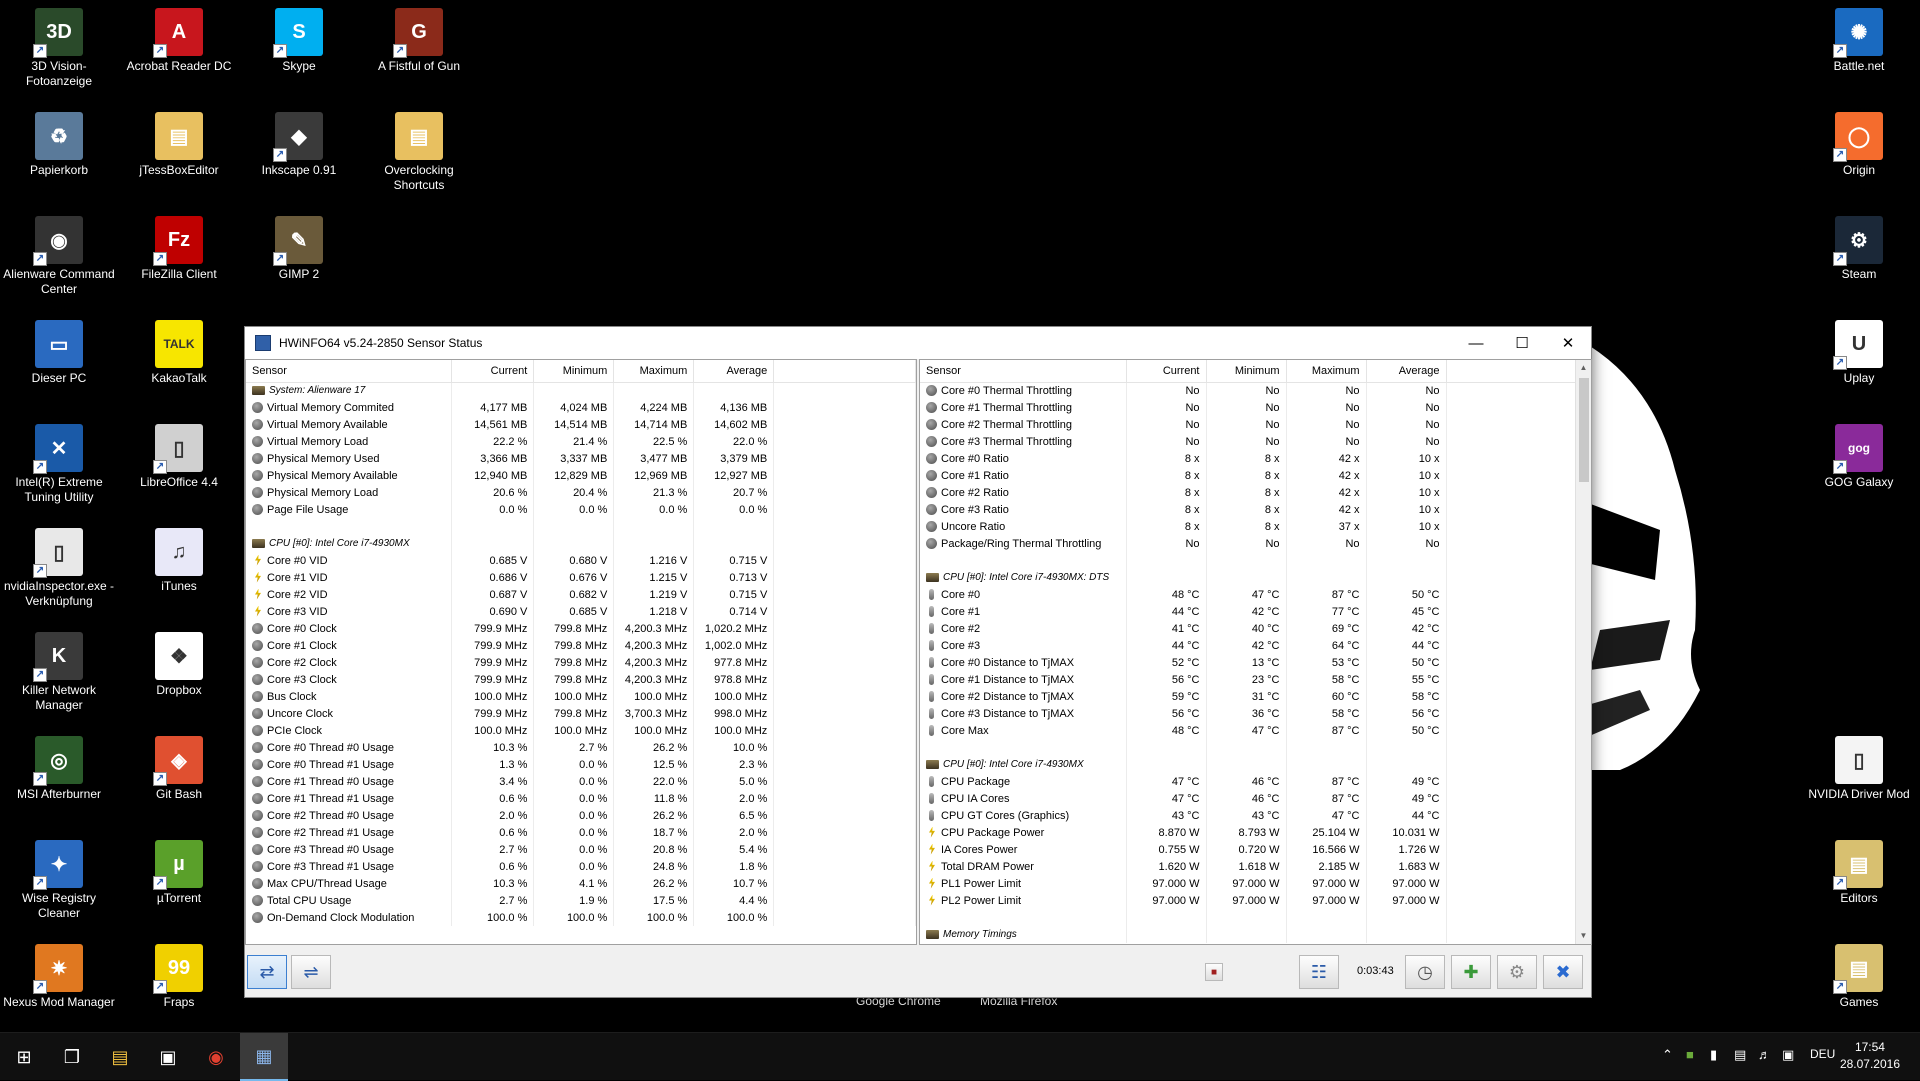 Image resolution: width=1920 pixels, height=1081 pixels. Describe the element at coordinates (1248, 781) in the screenshot. I see `sensor-row: CPU Package 47 °C 46 °C 87 °C 49 °C` at that location.